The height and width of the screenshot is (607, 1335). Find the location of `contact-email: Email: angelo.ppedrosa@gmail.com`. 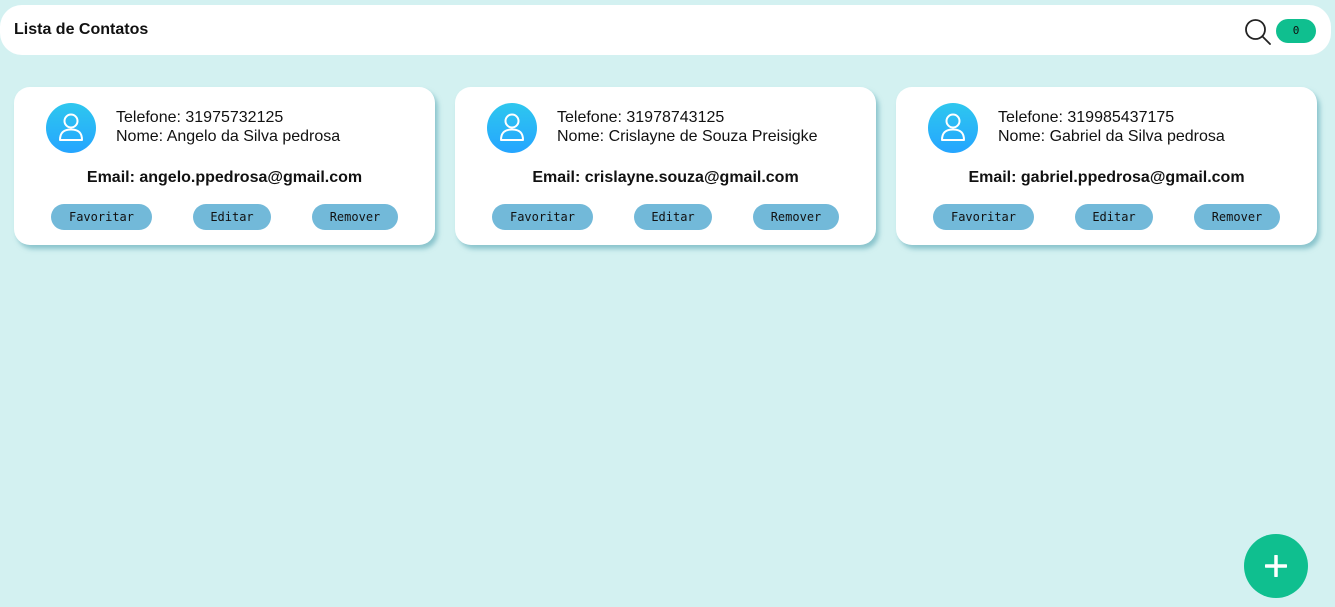

contact-email: Email: angelo.ppedrosa@gmail.com is located at coordinates (224, 177).